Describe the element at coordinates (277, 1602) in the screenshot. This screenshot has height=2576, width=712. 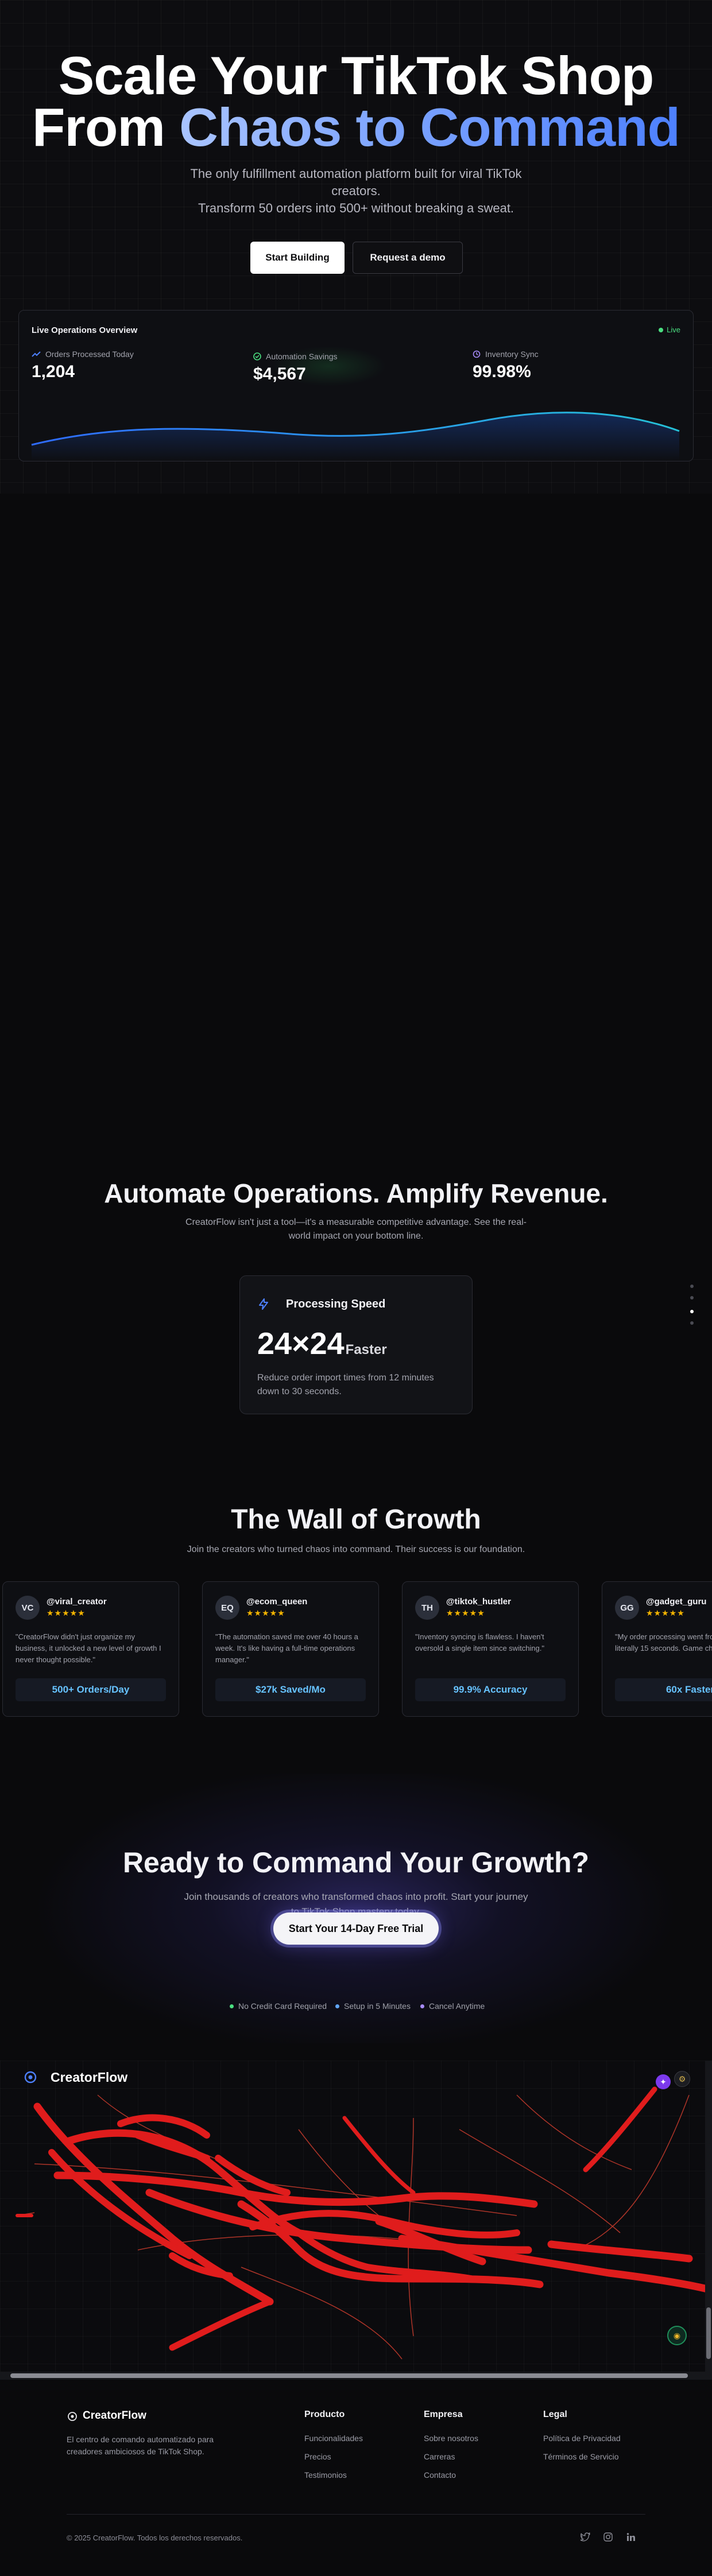
I see `testimonial-handle: @ecom_queen` at that location.